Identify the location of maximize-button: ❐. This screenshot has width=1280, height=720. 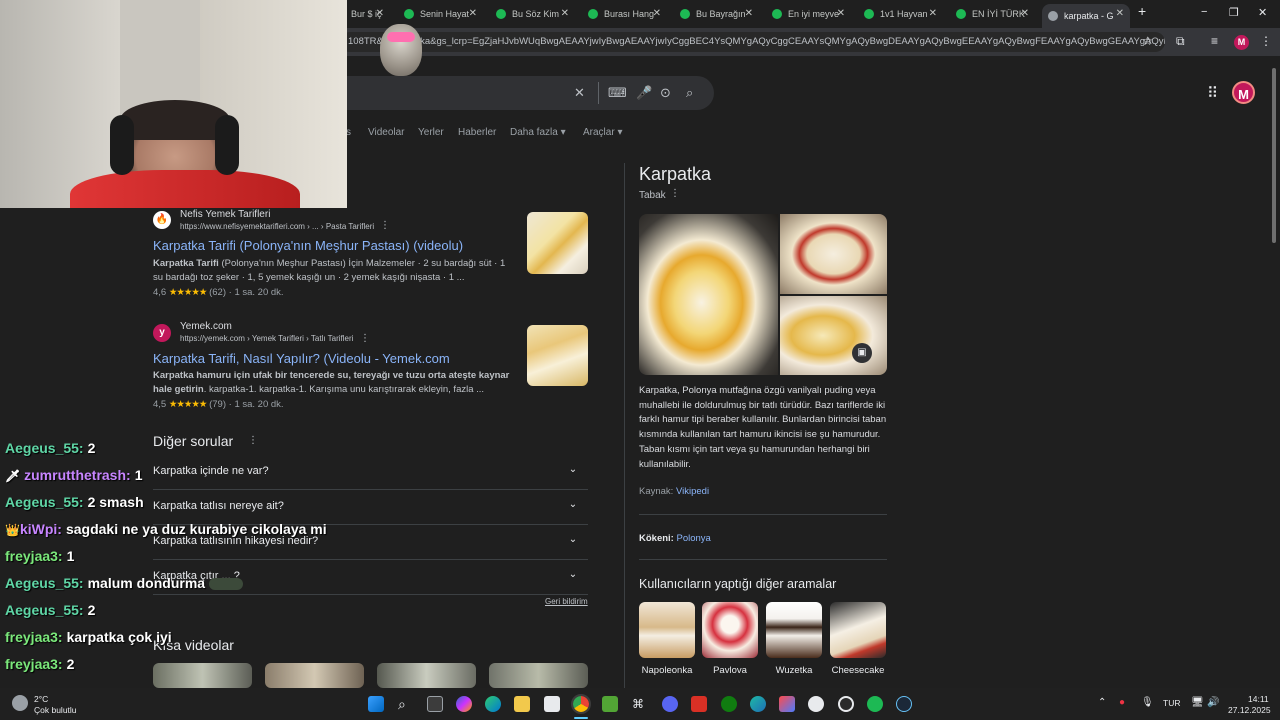
(1234, 12).